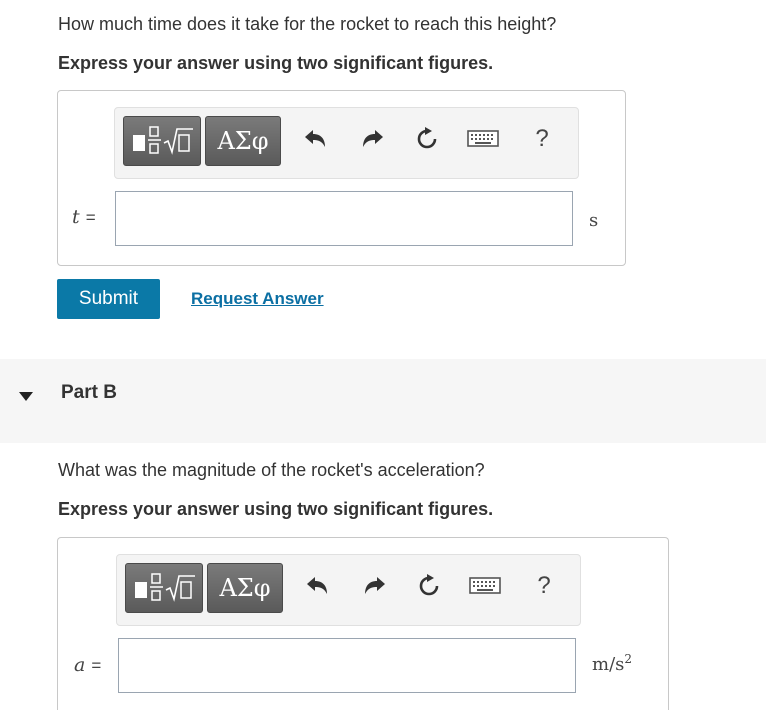 The image size is (766, 710). I want to click on collapse-triangle-icon, so click(26, 398).